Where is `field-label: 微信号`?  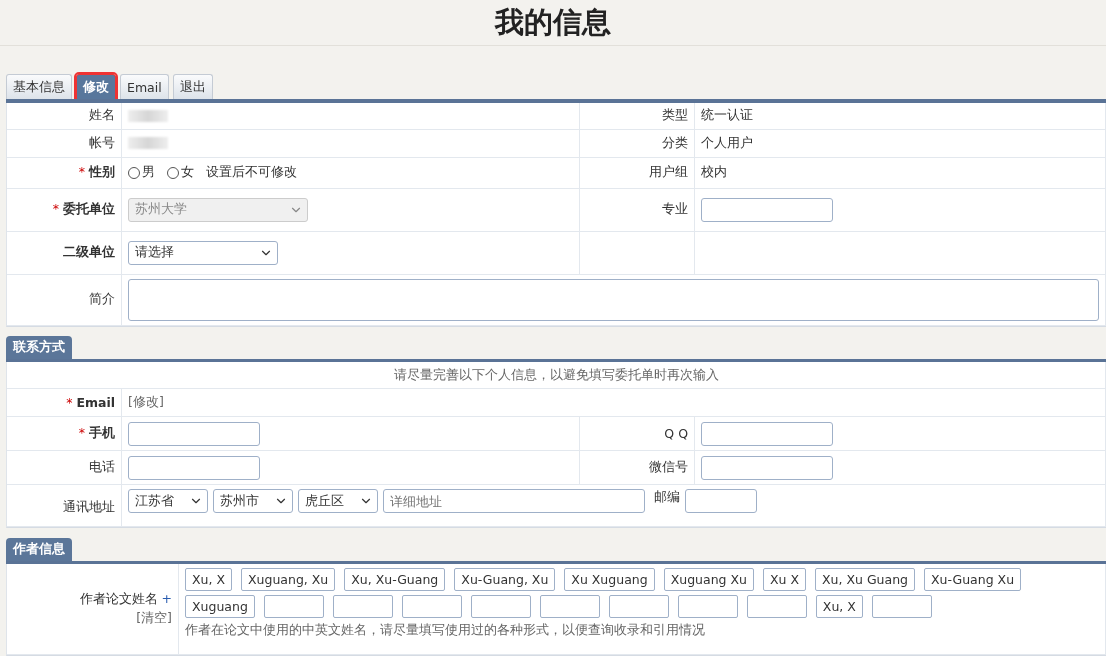 field-label: 微信号 is located at coordinates (668, 468).